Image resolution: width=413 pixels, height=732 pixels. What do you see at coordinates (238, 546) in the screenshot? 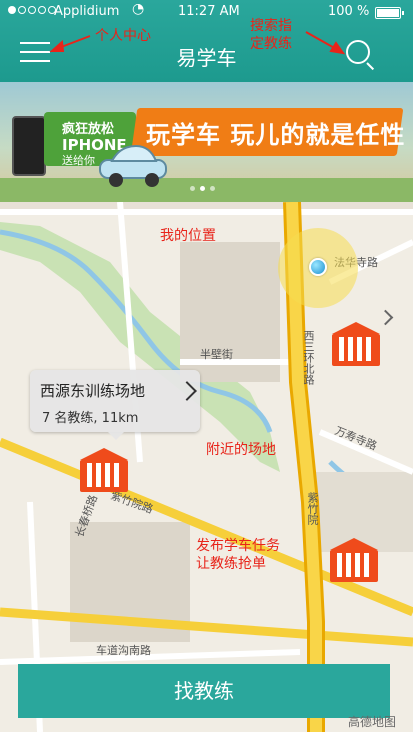
I see `annotation-post-task-line1: 发布学车任务` at bounding box center [238, 546].